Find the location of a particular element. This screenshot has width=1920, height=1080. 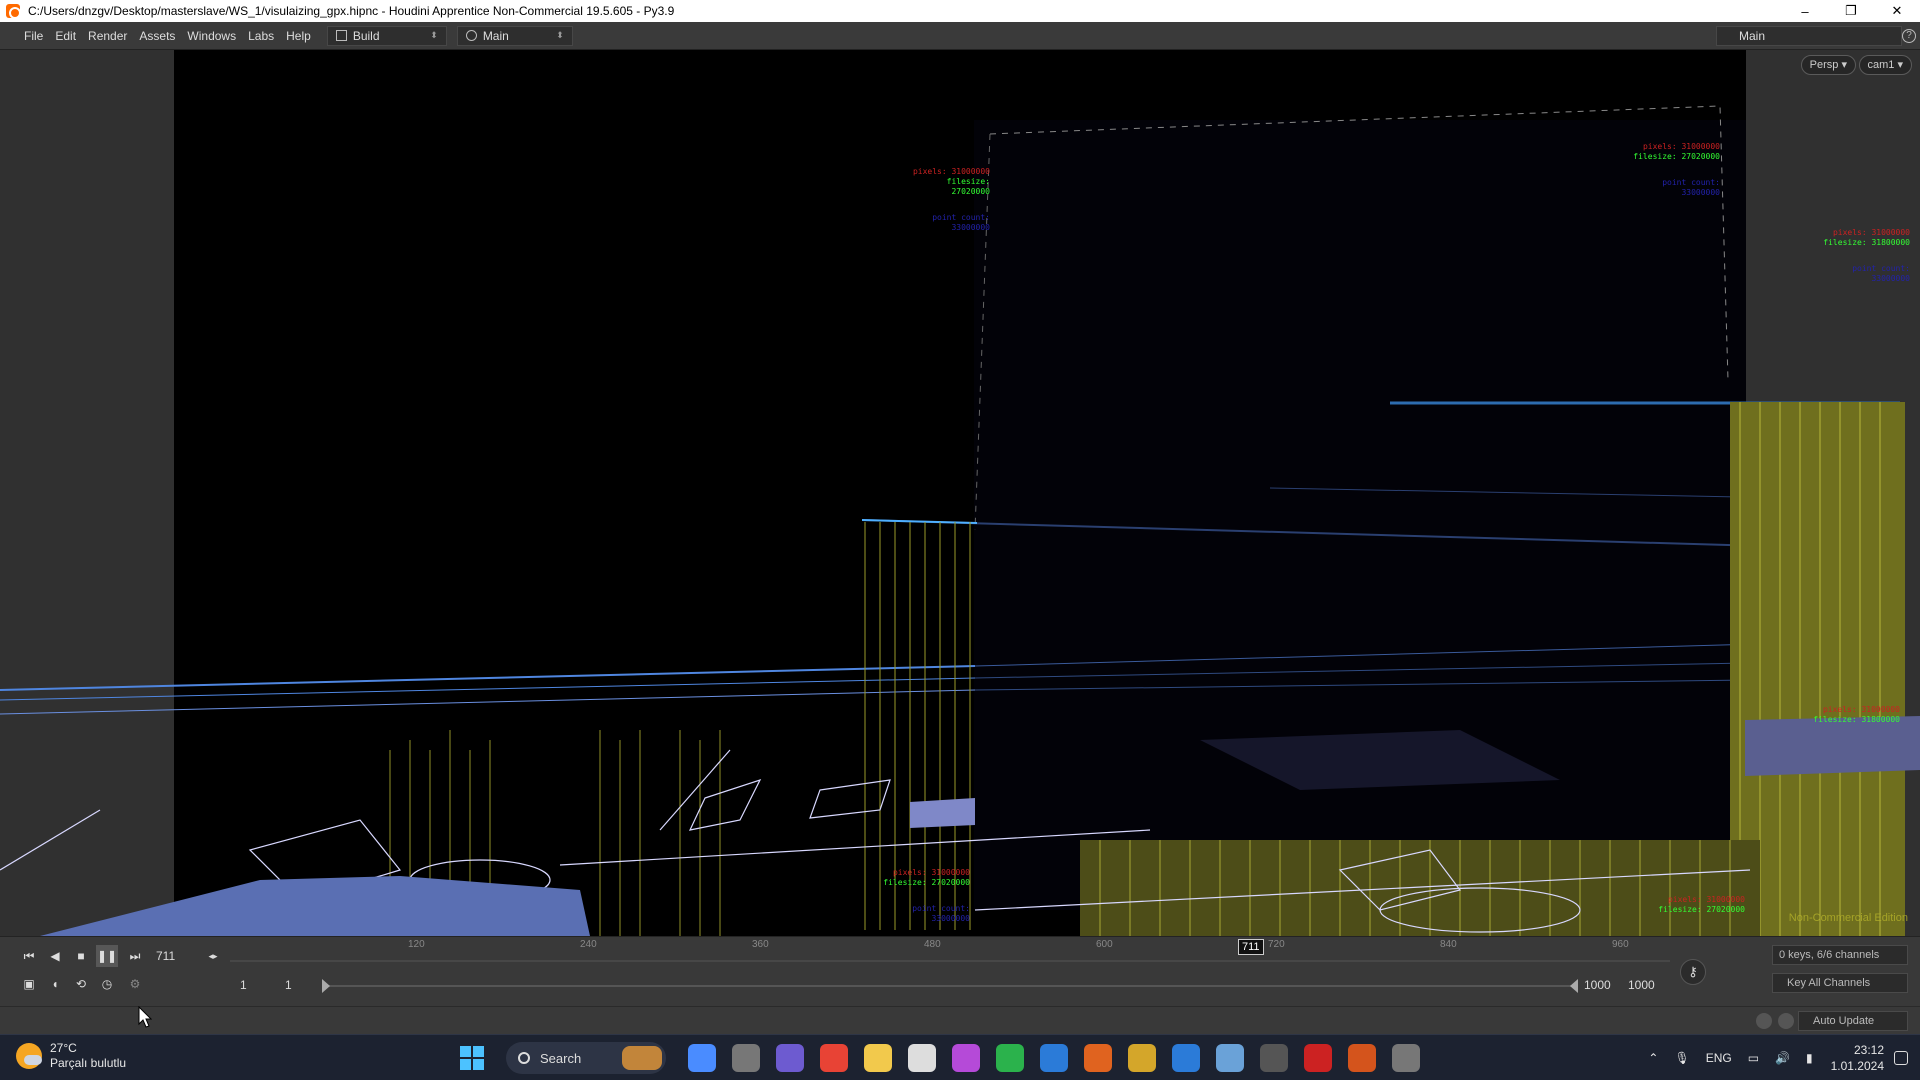

clock: 23:12 1.01.2024 is located at coordinates (1857, 1058).